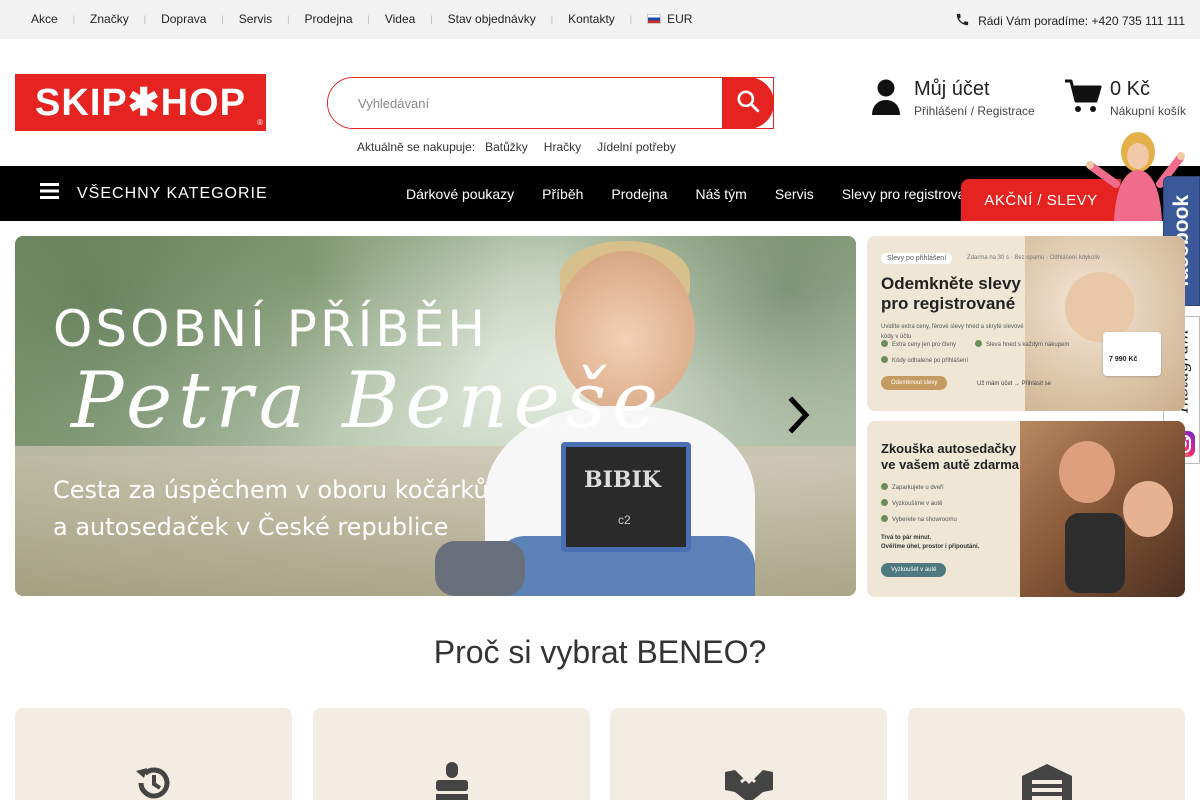 Image resolution: width=1200 pixels, height=800 pixels. What do you see at coordinates (183, 19) in the screenshot?
I see `top-nav-doprava: Doprava` at bounding box center [183, 19].